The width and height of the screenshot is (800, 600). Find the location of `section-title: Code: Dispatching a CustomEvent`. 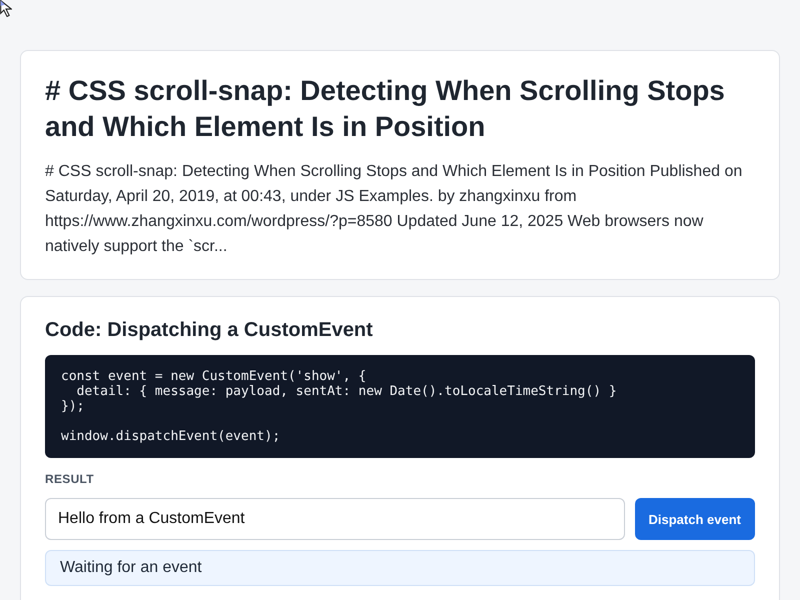

section-title: Code: Dispatching a CustomEvent is located at coordinates (209, 330).